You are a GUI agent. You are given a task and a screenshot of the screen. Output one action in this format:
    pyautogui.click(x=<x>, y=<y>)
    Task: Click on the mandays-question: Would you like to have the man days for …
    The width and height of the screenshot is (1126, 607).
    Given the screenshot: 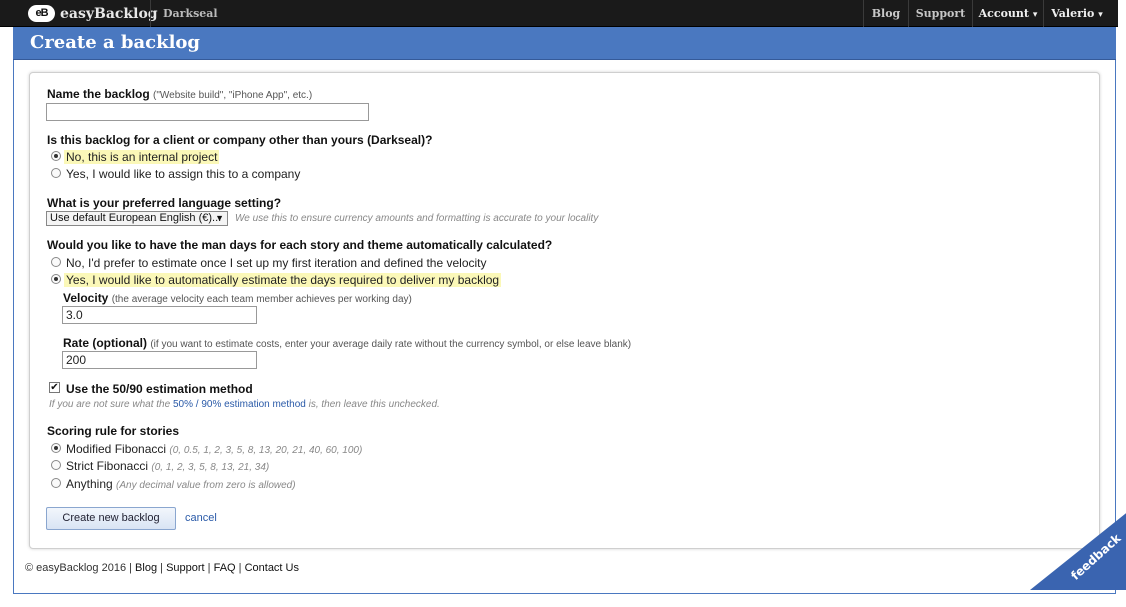 What is the action you would take?
    pyautogui.click(x=300, y=245)
    